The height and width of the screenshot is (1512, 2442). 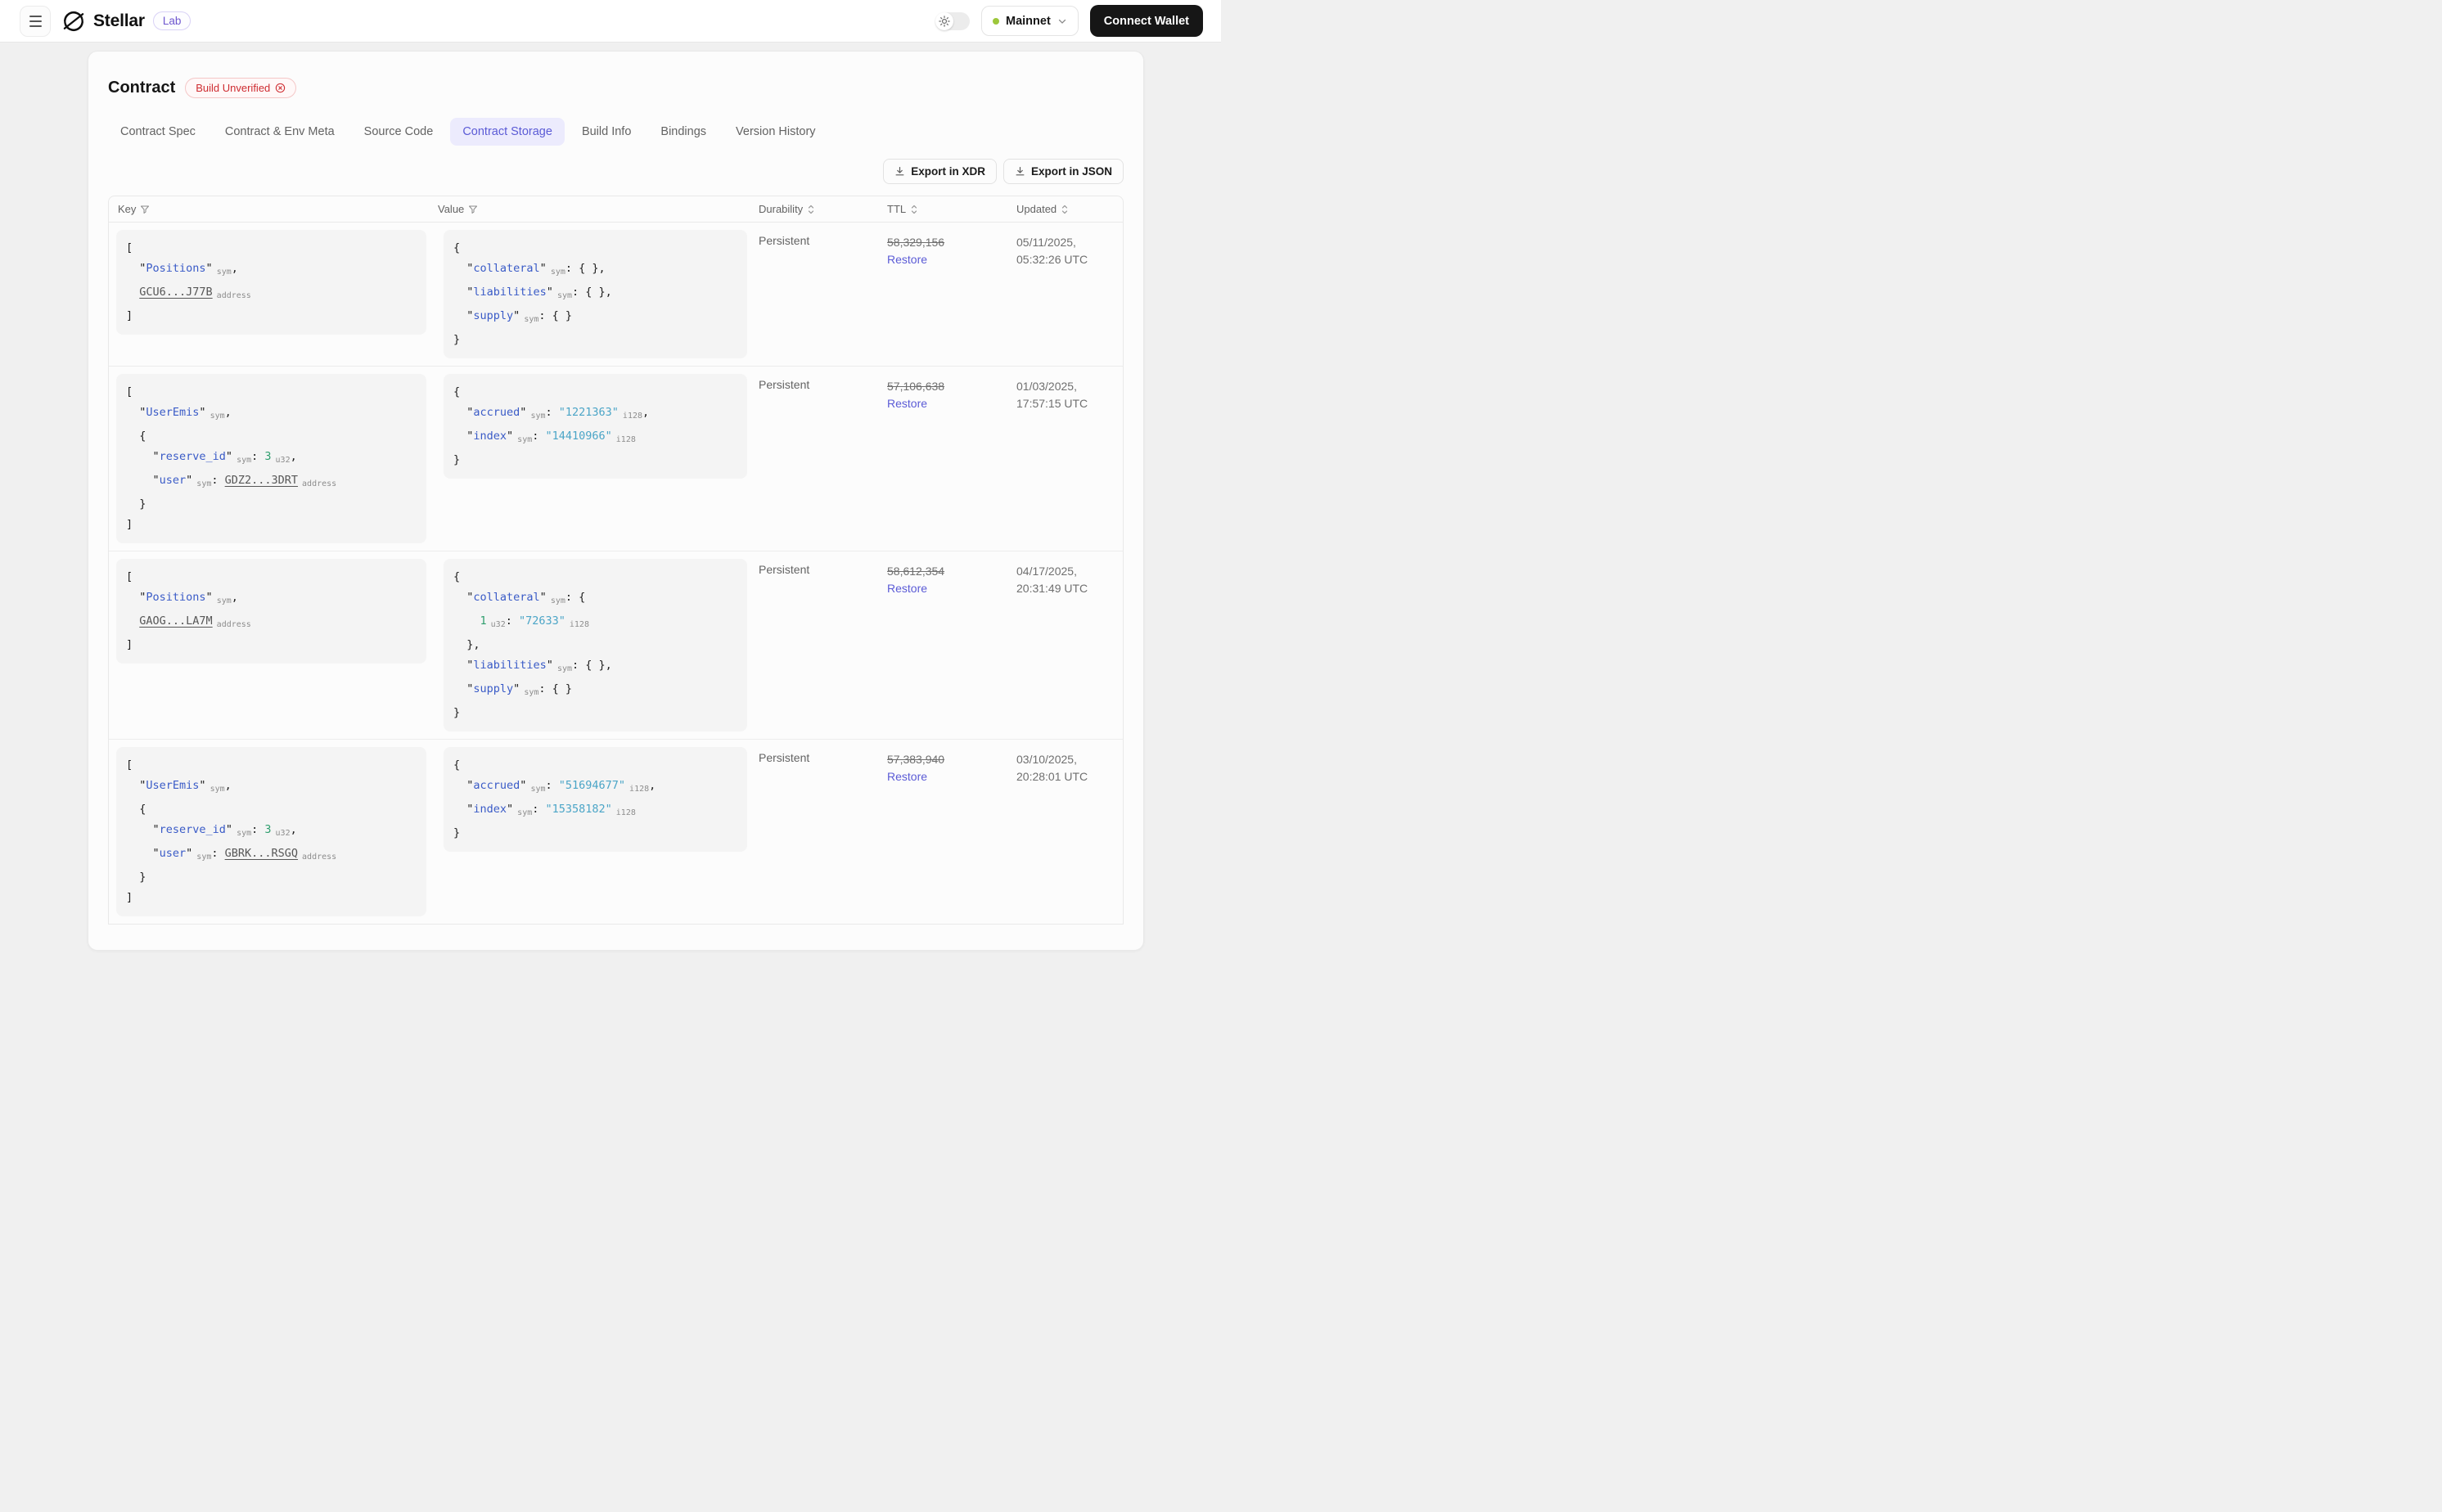 What do you see at coordinates (775, 132) in the screenshot?
I see `tab-version-history: Version History` at bounding box center [775, 132].